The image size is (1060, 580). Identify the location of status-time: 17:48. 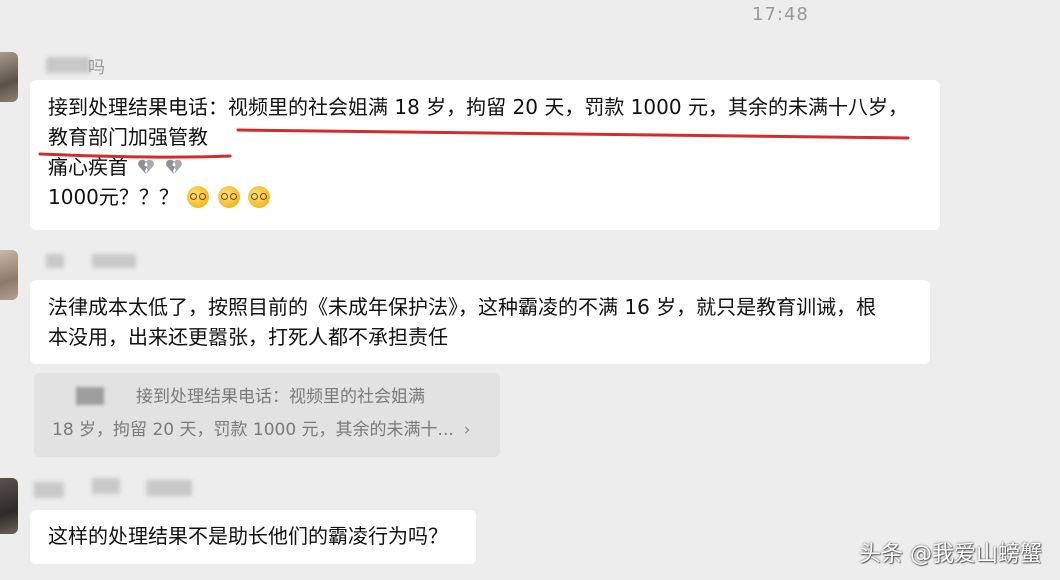
(780, 14).